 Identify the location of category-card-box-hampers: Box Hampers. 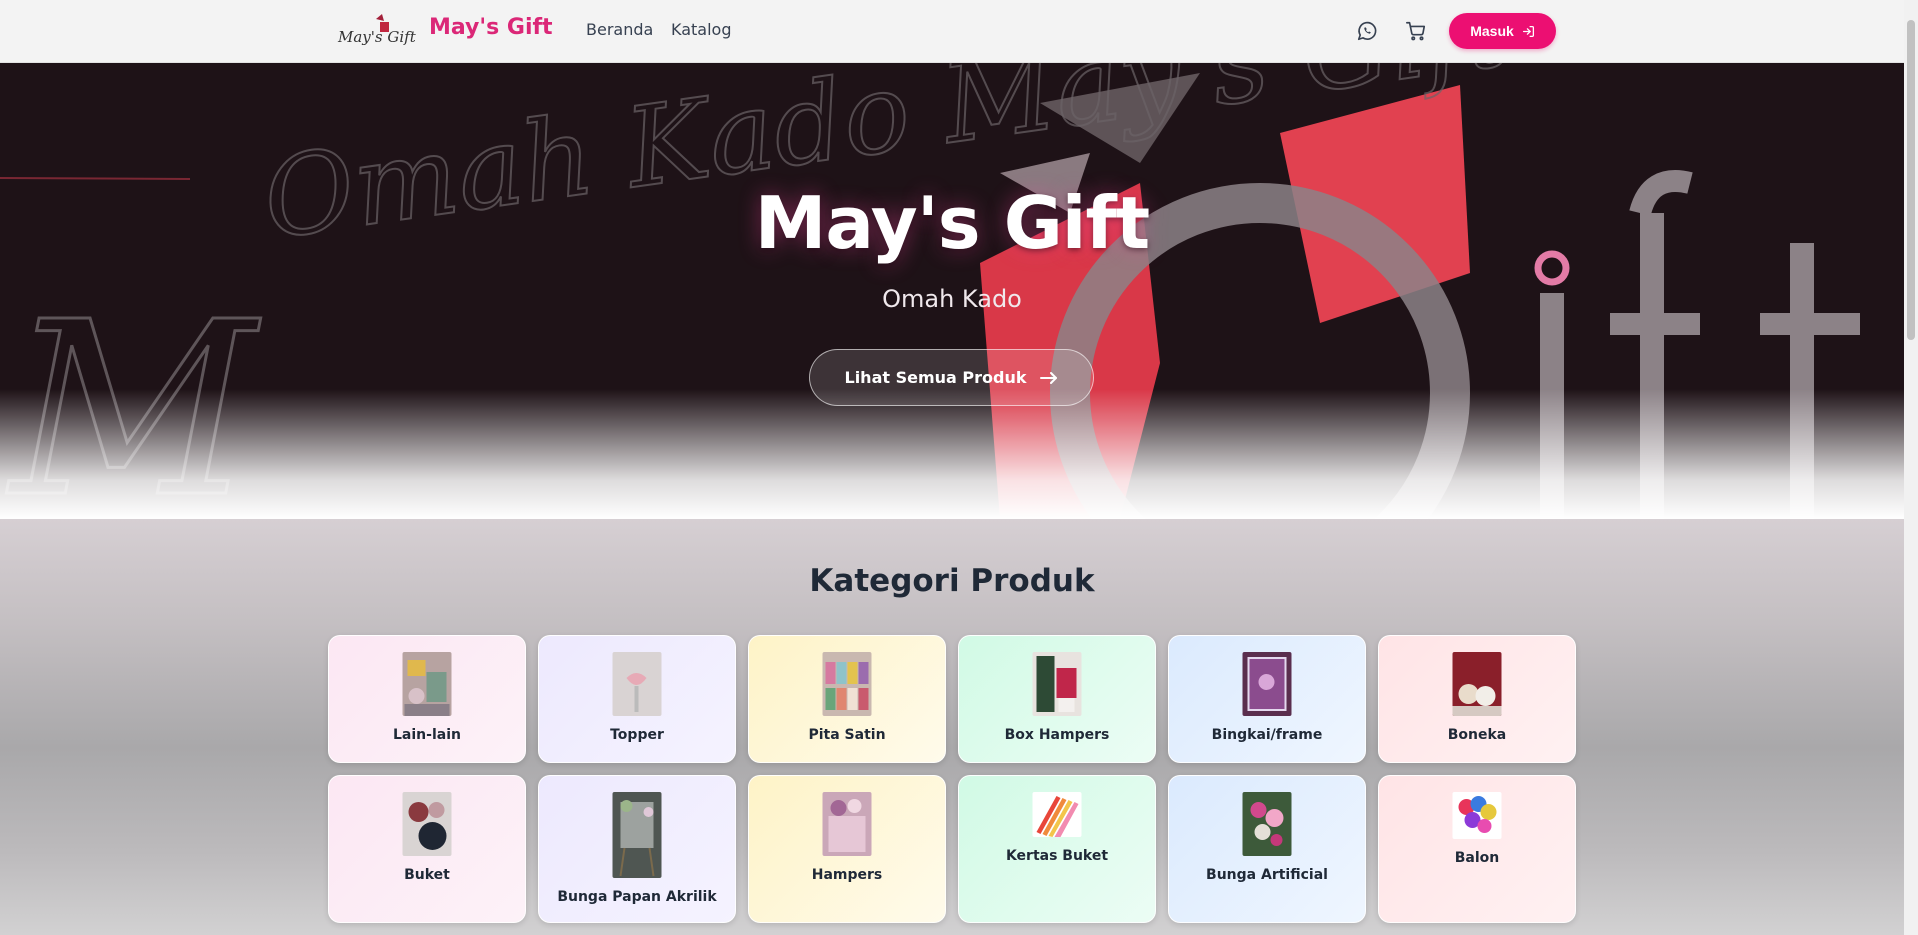
(1057, 699).